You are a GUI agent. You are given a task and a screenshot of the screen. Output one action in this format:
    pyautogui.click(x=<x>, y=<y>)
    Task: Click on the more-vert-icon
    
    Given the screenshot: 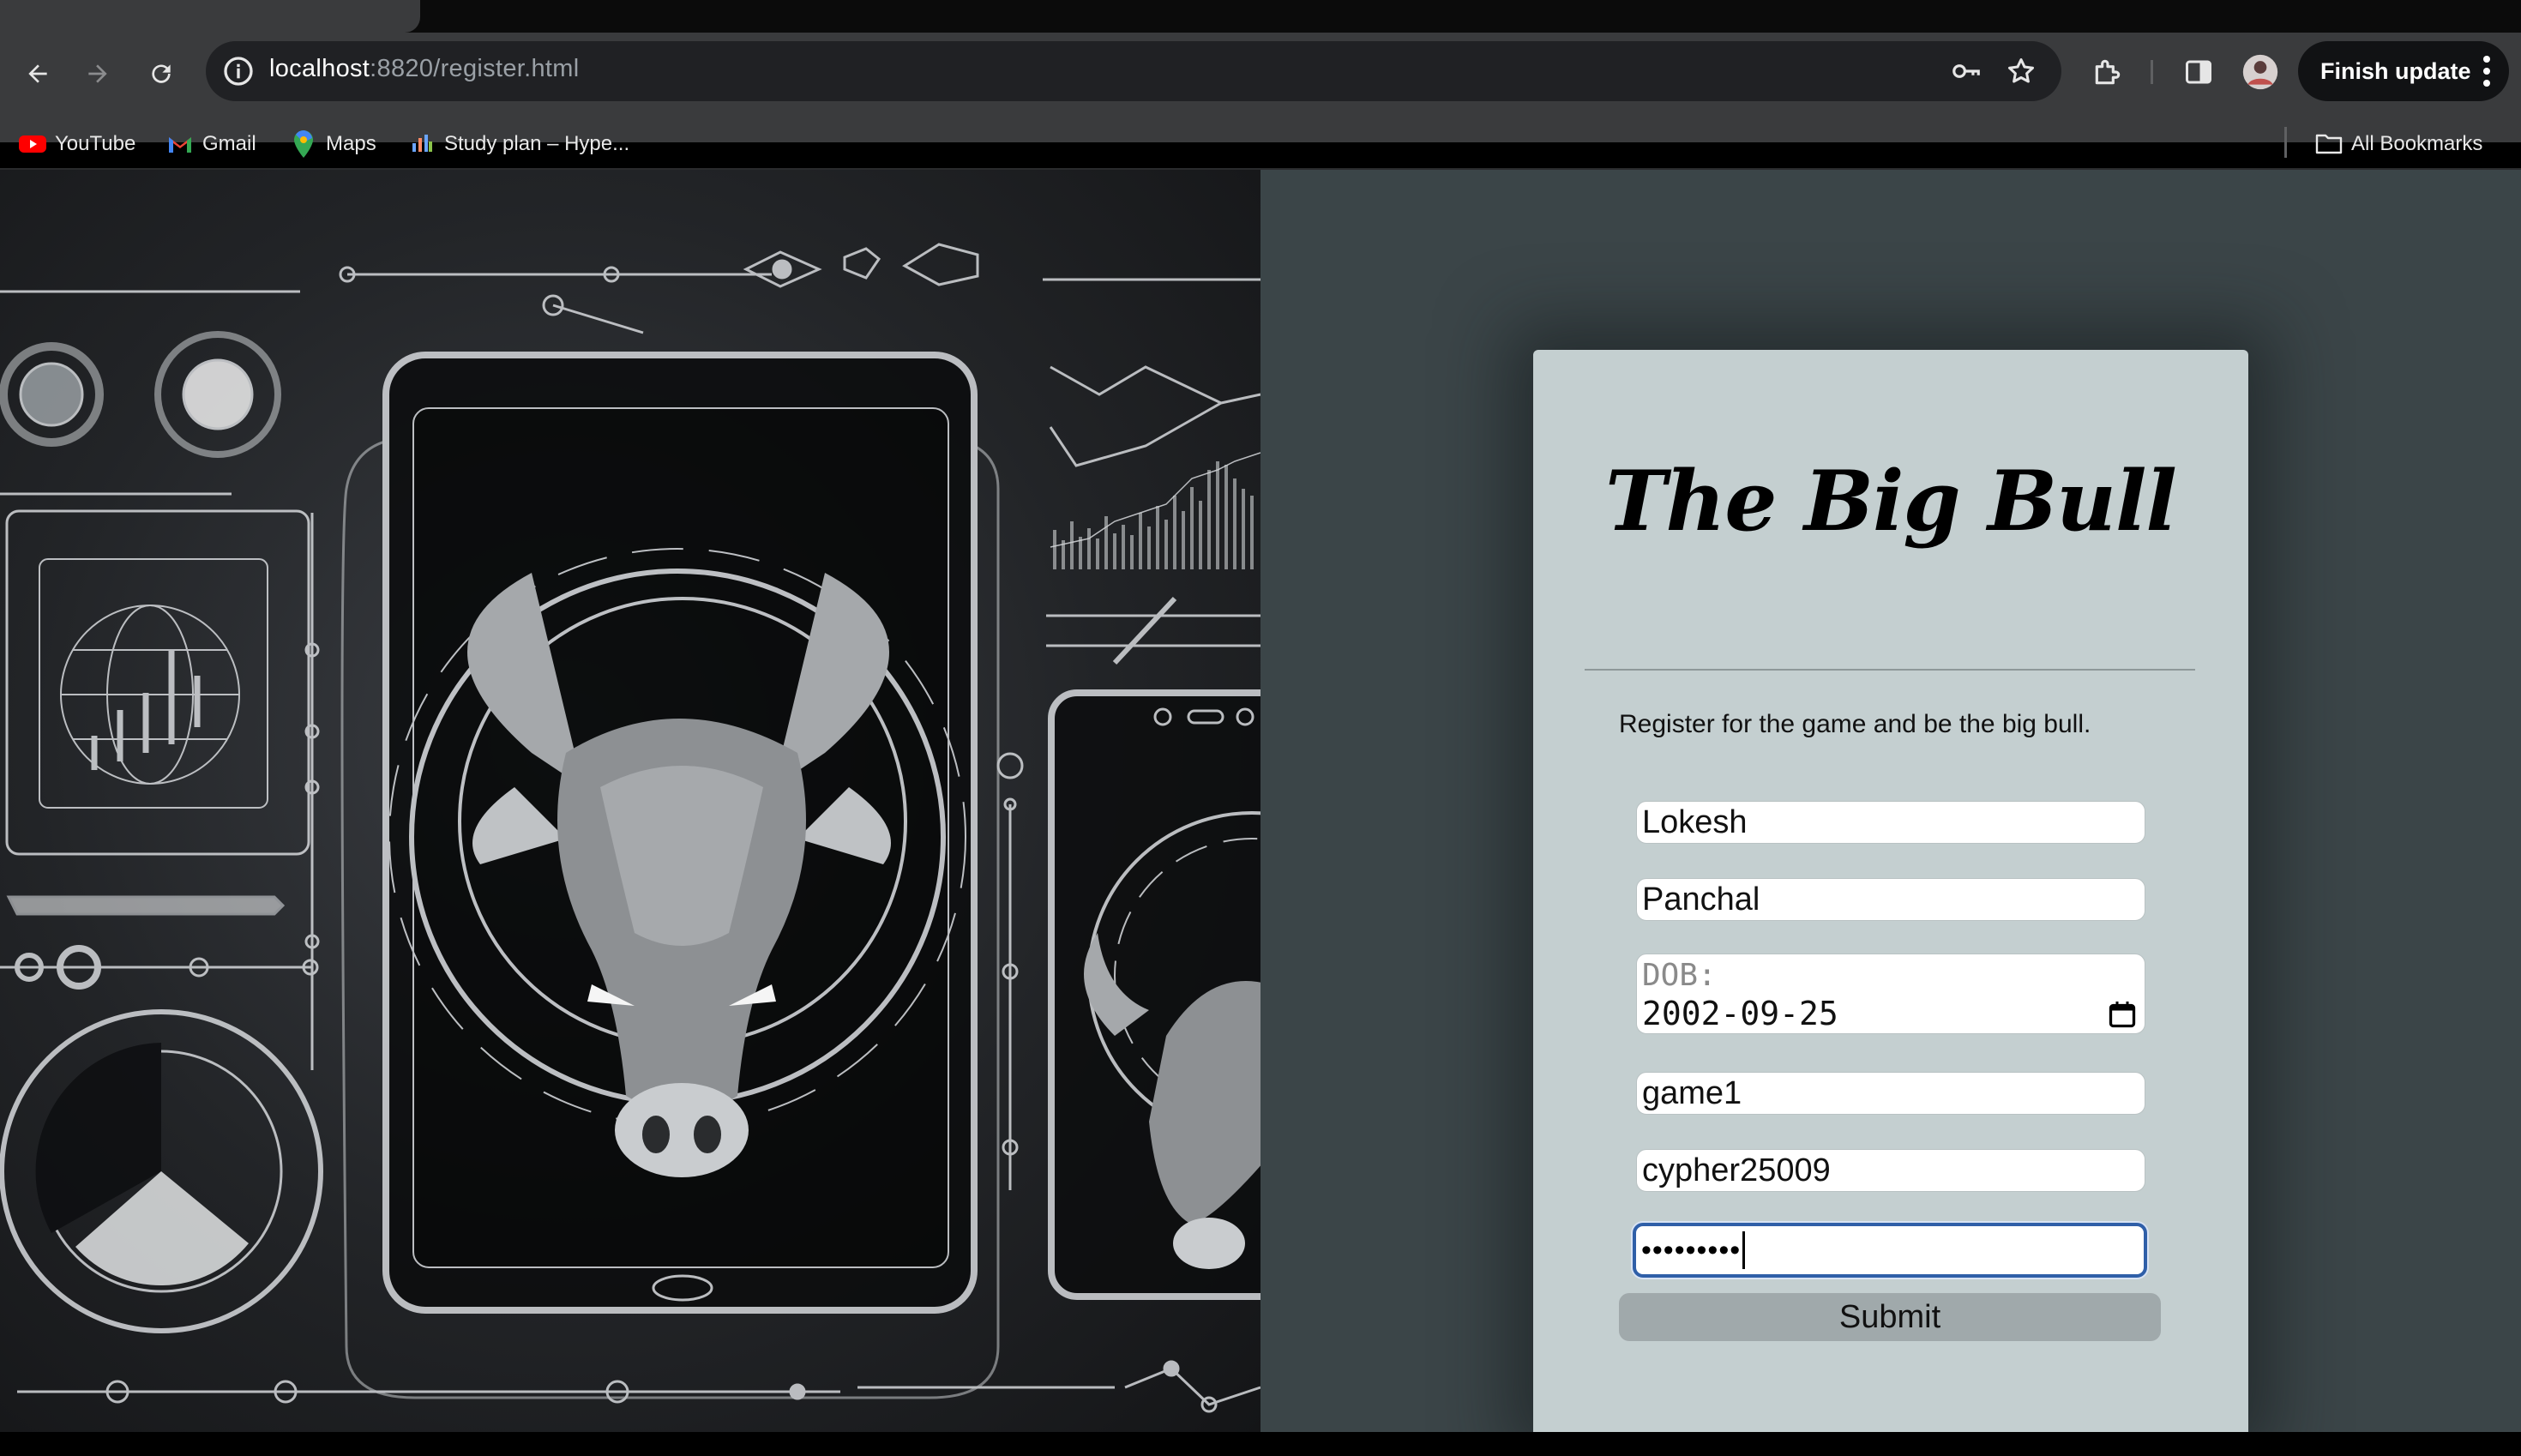 What is the action you would take?
    pyautogui.click(x=2487, y=72)
    